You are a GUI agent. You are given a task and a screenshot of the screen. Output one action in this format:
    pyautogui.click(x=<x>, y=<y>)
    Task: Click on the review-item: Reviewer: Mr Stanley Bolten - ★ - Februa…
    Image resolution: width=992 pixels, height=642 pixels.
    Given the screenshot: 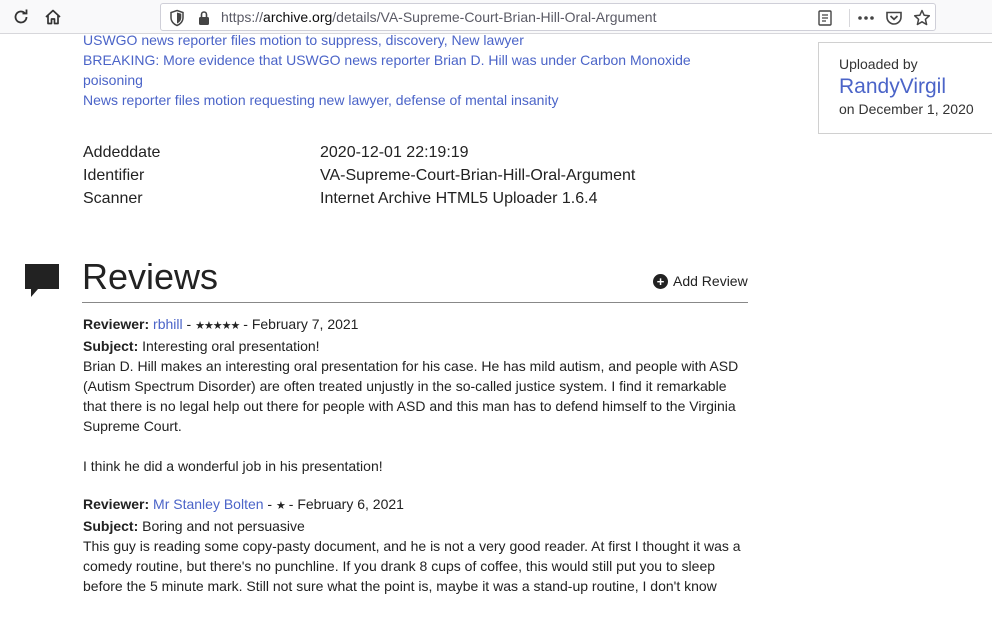 What is the action you would take?
    pyautogui.click(x=418, y=545)
    